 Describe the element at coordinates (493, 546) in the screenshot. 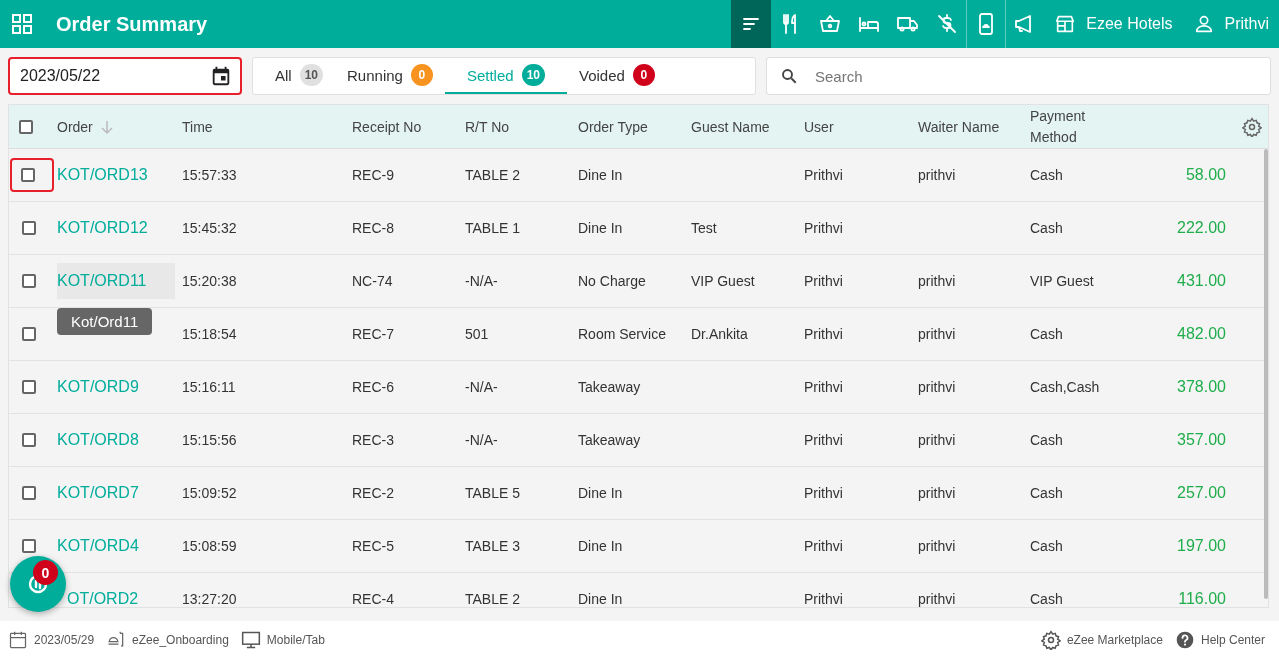

I see `table-cell-text: TABLE 3` at that location.